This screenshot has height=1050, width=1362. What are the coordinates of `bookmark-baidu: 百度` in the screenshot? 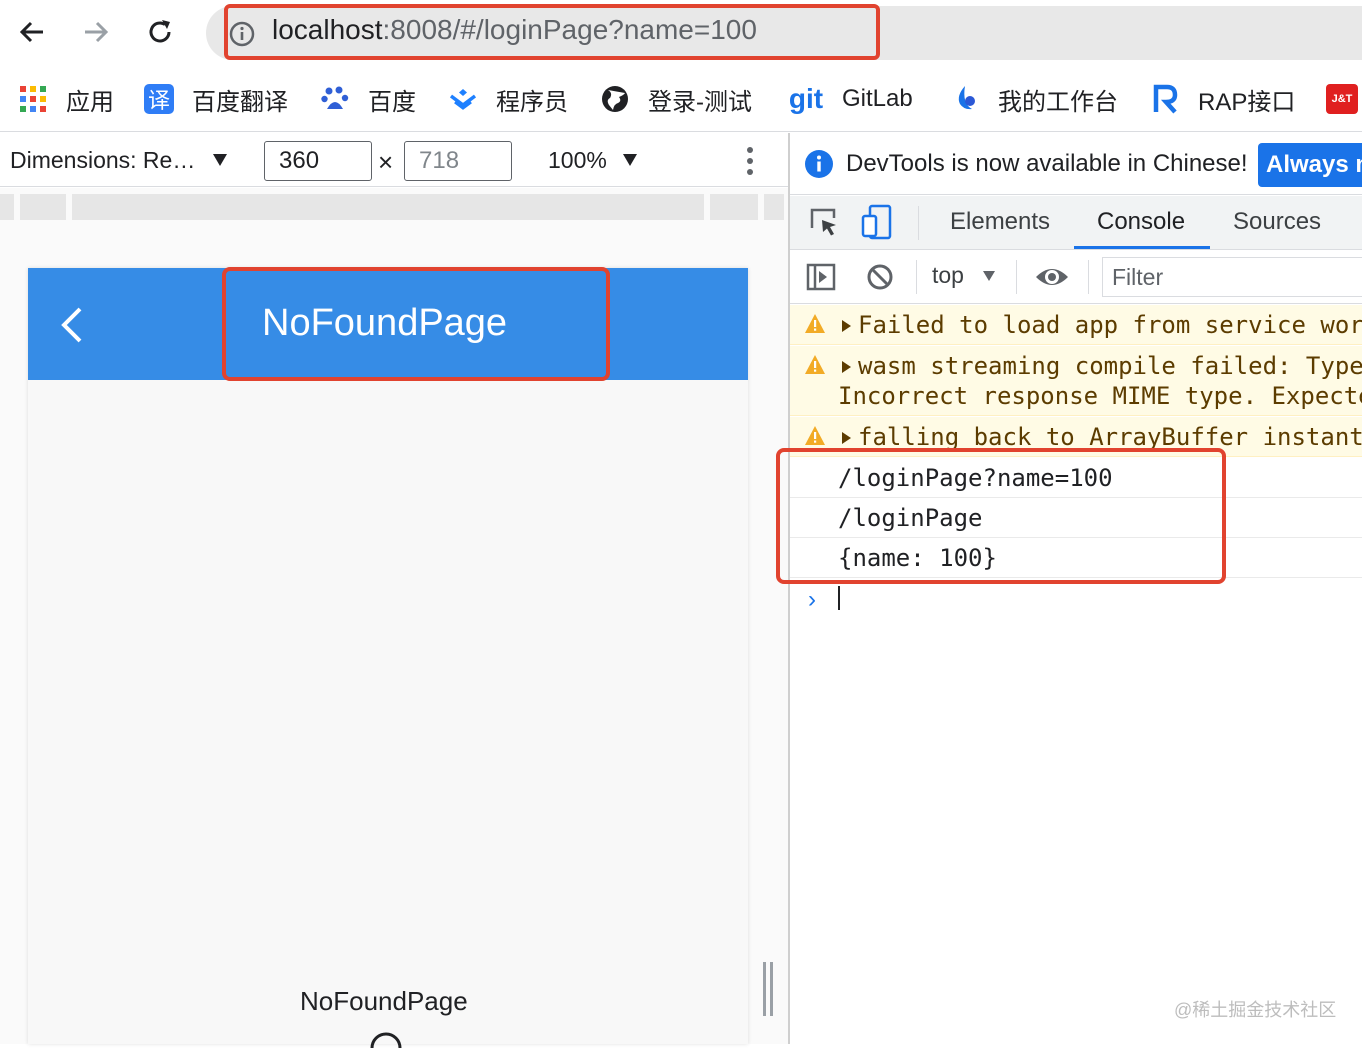 It's located at (368, 99).